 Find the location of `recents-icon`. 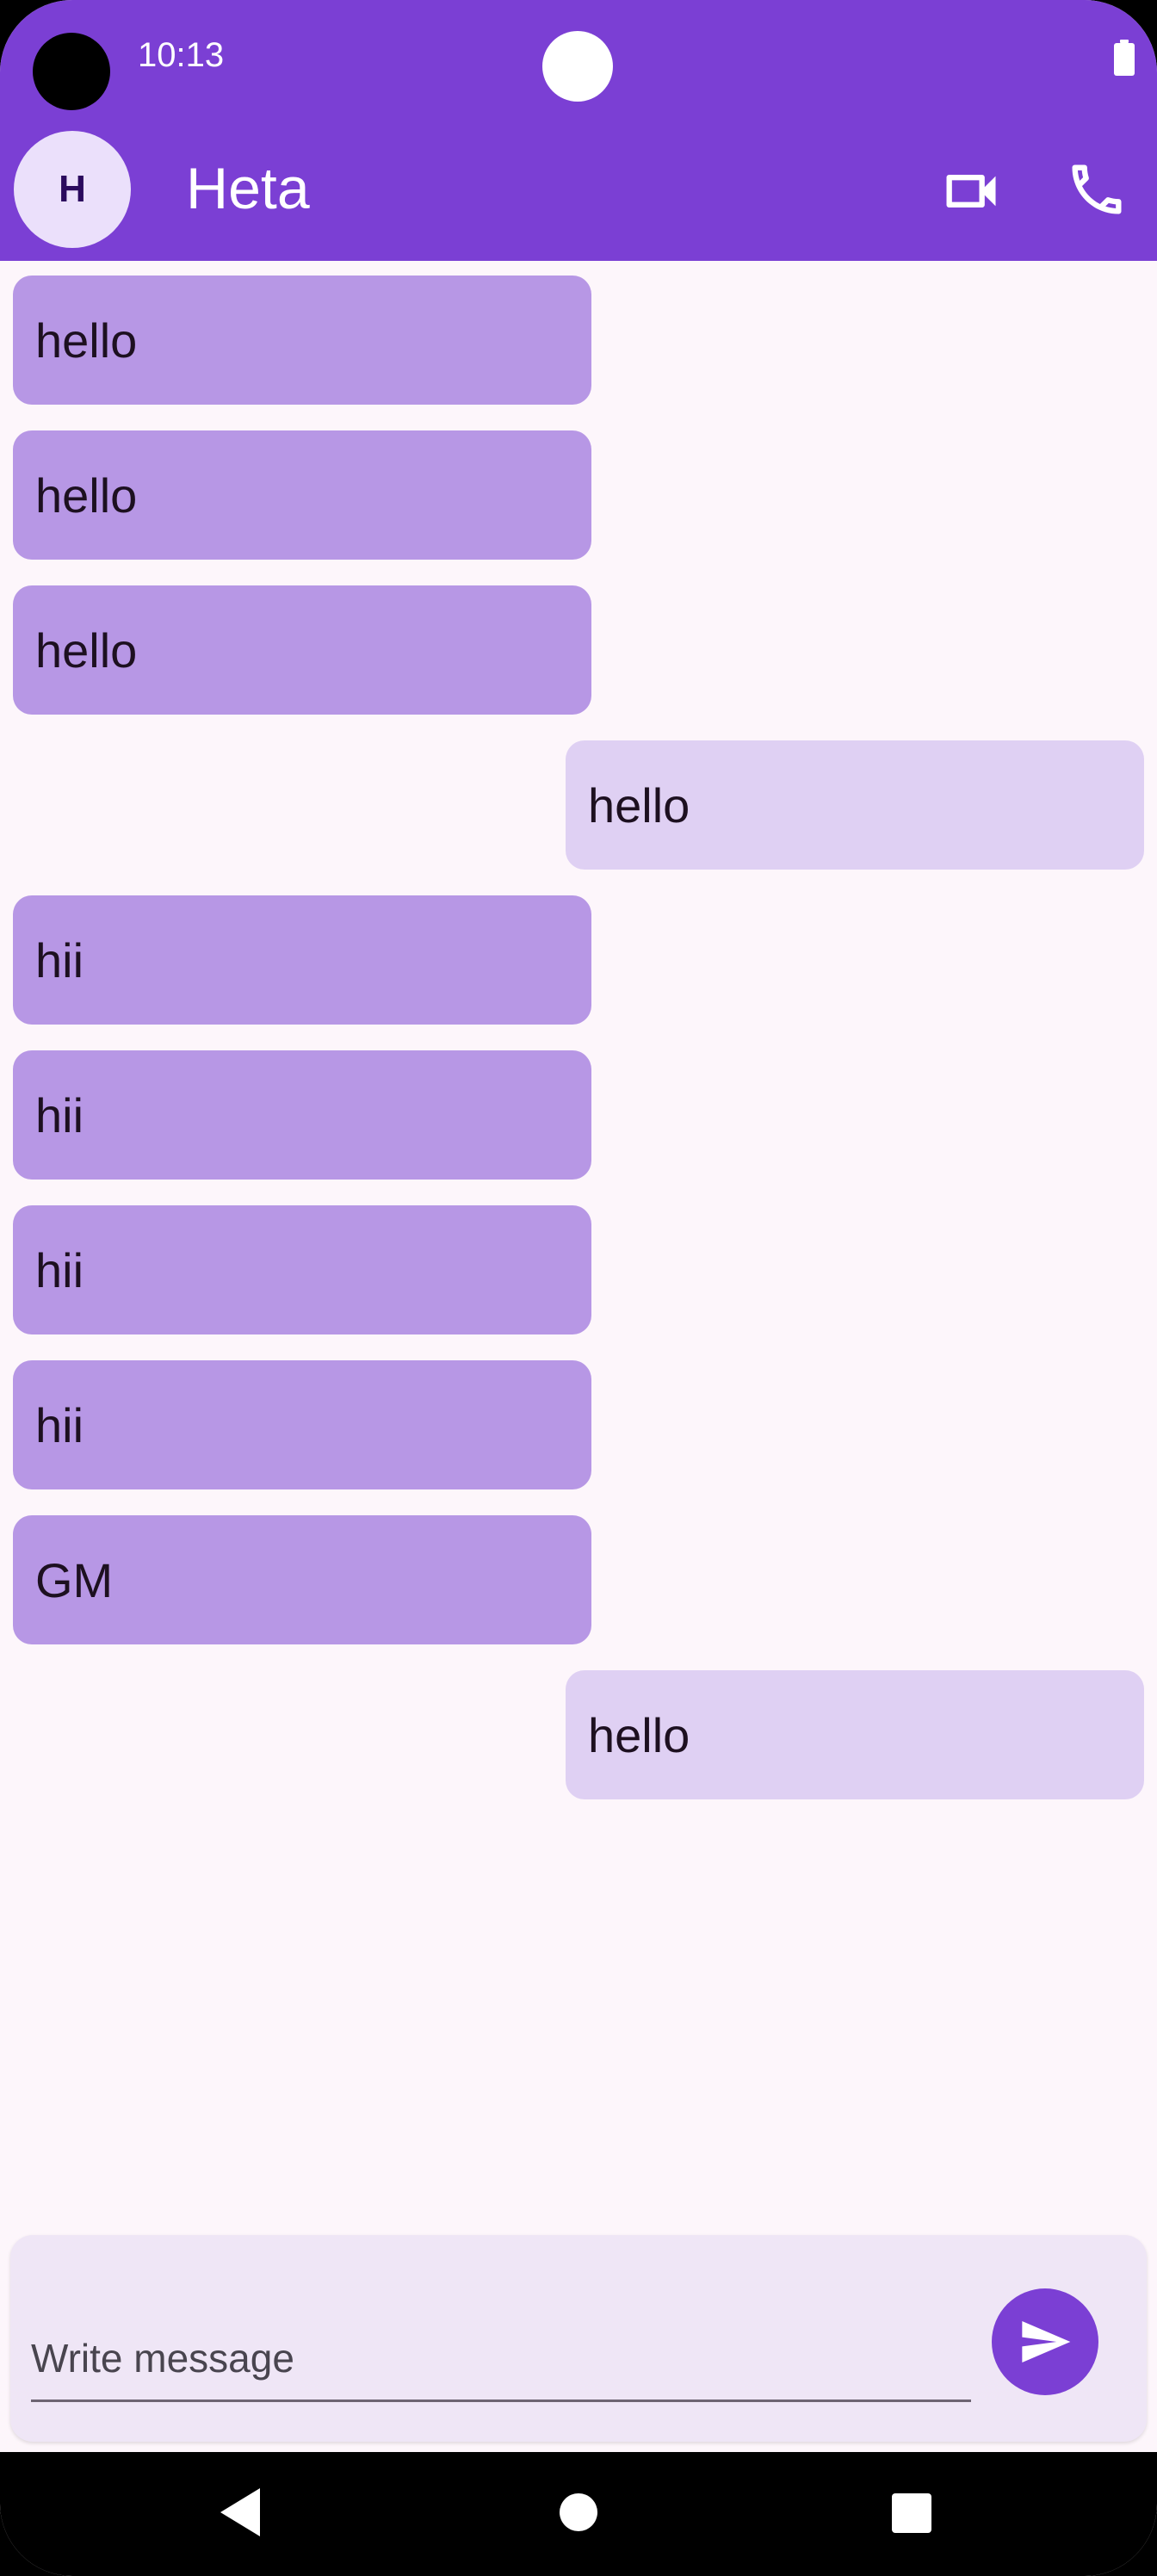

recents-icon is located at coordinates (912, 2513).